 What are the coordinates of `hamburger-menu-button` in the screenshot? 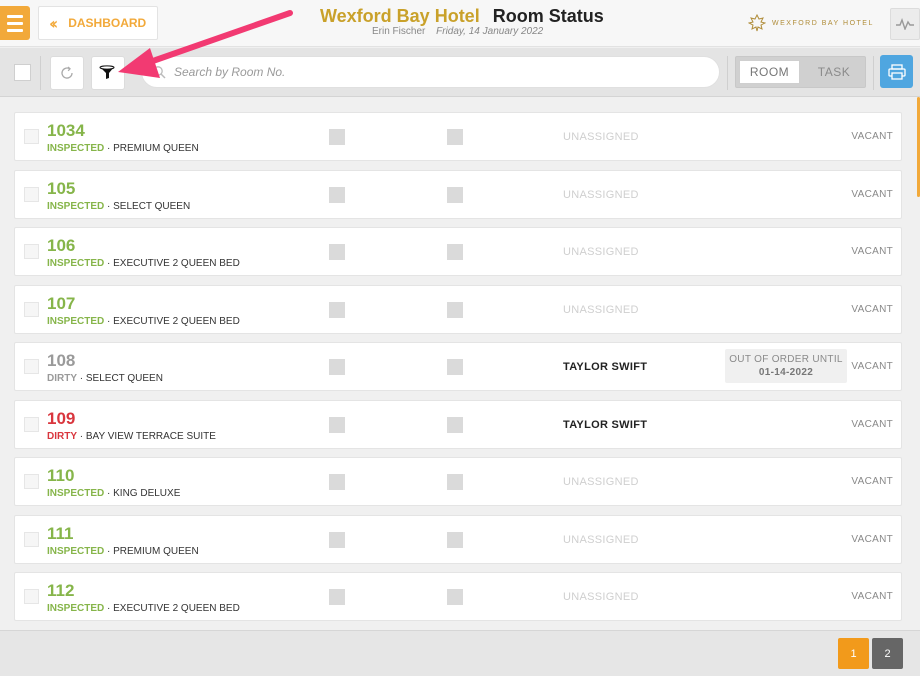 It's located at (15, 23).